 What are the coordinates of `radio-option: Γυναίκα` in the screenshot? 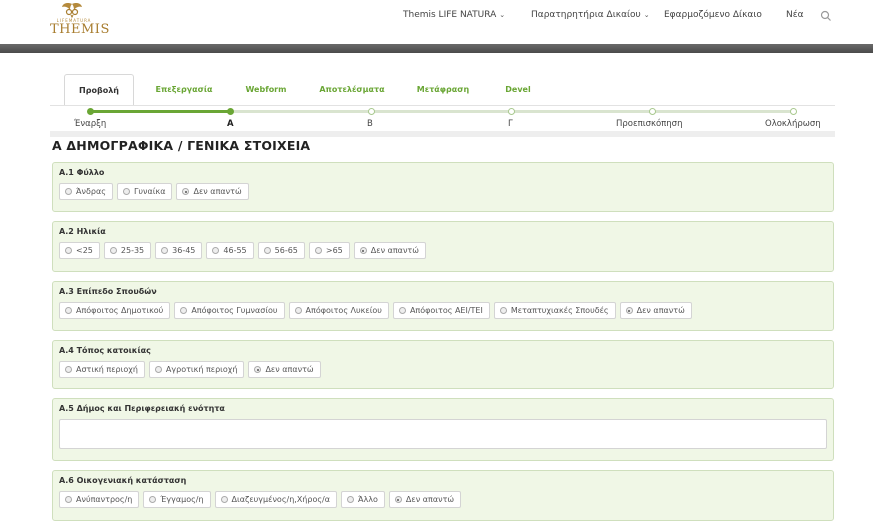 It's located at (144, 191).